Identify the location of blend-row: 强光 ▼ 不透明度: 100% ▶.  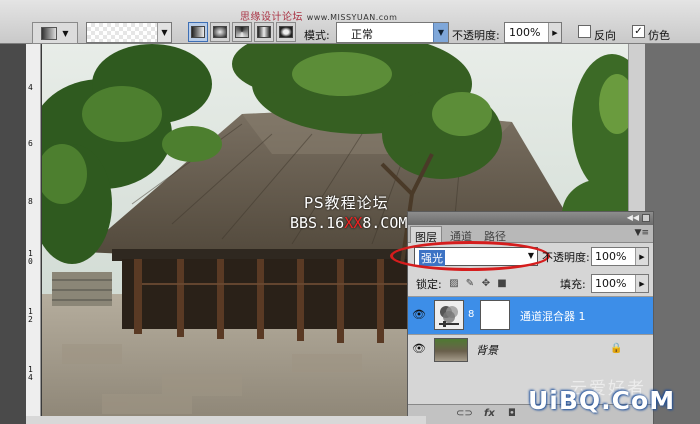
(521, 256).